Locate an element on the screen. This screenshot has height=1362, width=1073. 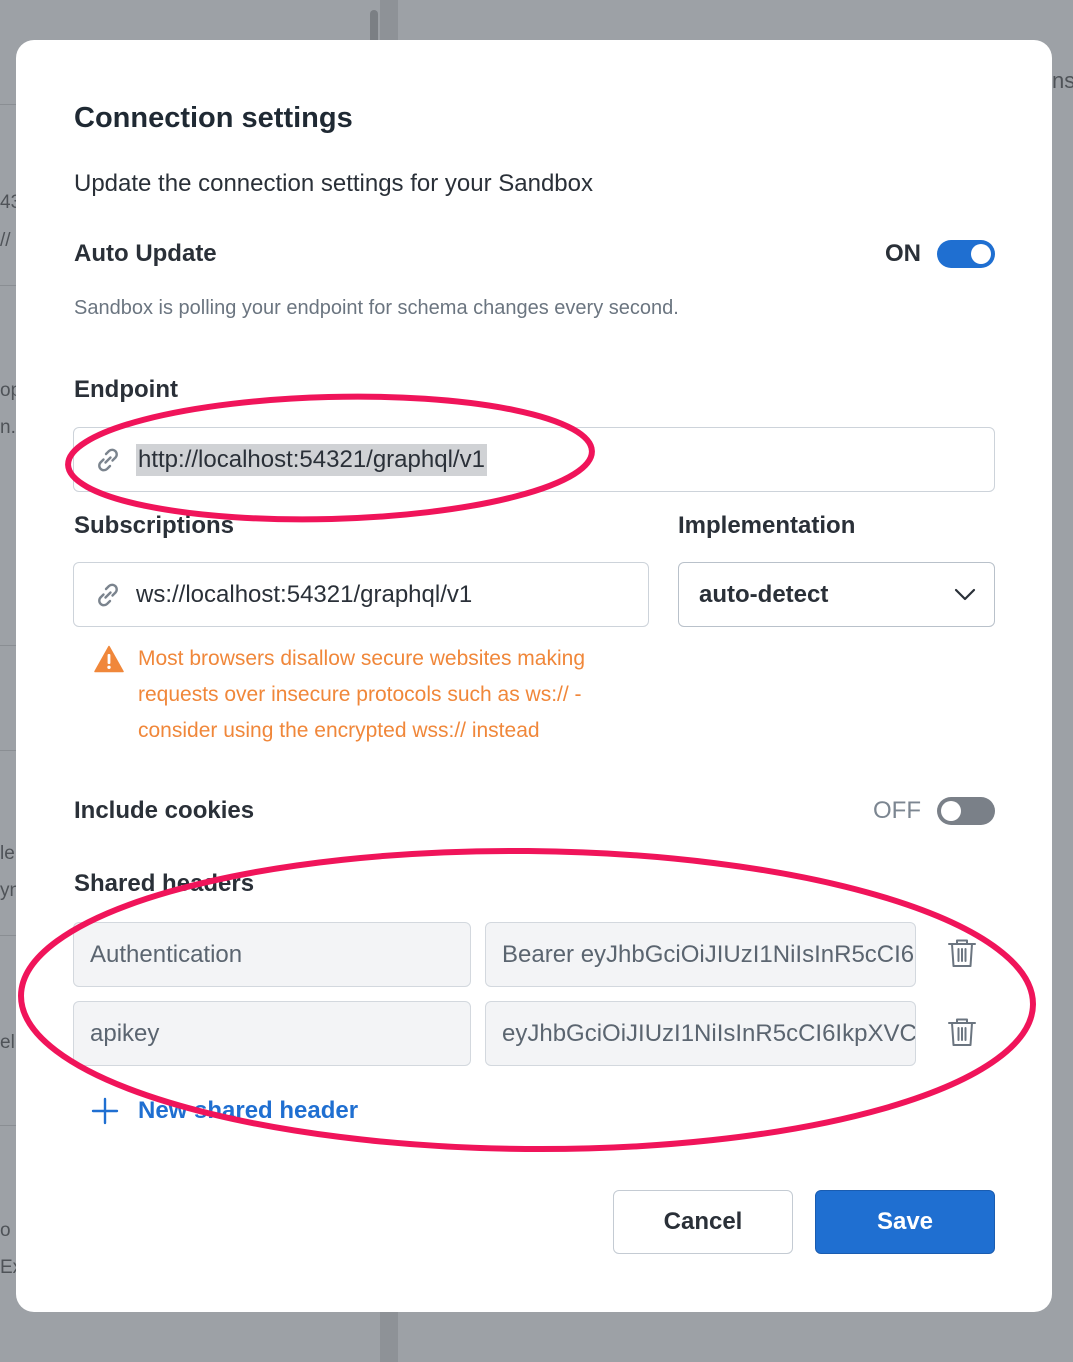
shared-headers-label: Shared headers is located at coordinates (164, 883).